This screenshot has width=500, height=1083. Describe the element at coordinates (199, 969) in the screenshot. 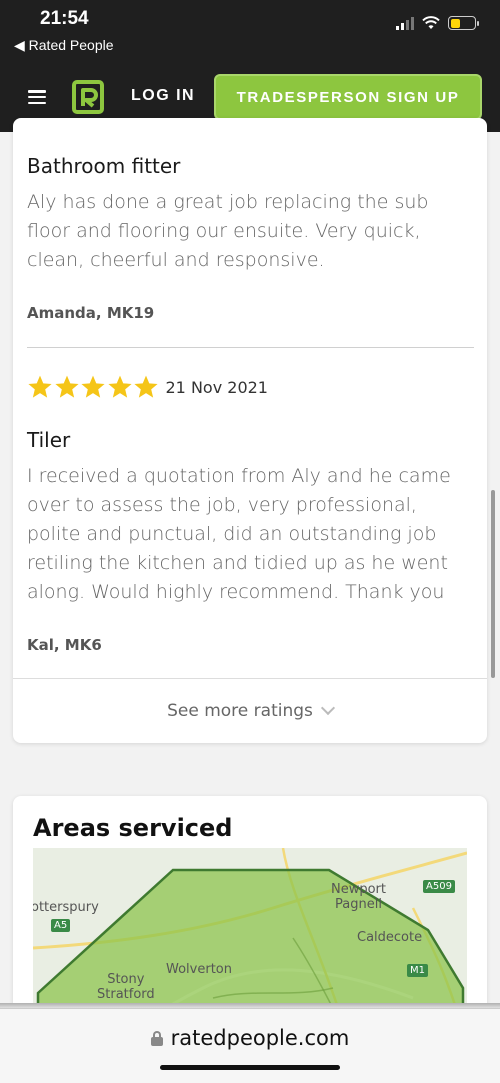

I see `map-label-wolverton: Wolverton` at that location.